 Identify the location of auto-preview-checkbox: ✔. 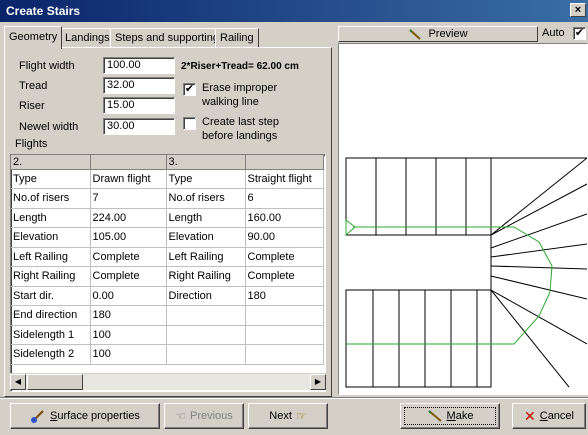
(579, 33).